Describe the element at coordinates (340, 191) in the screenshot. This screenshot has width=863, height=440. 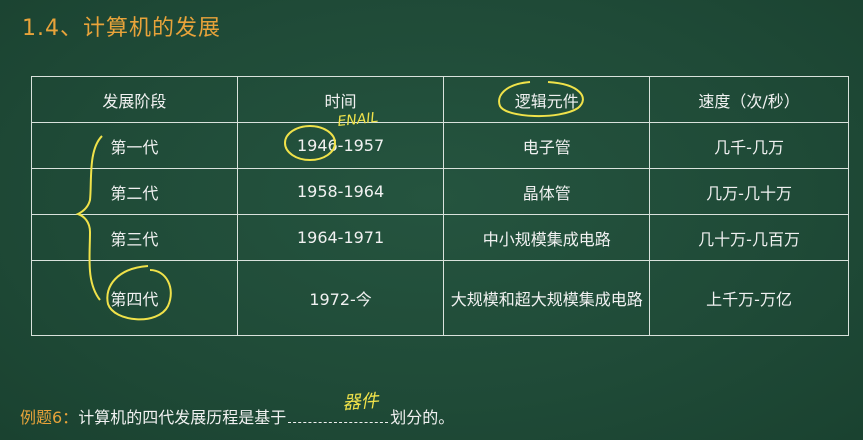
I see `cell-time: 1958-1964` at that location.